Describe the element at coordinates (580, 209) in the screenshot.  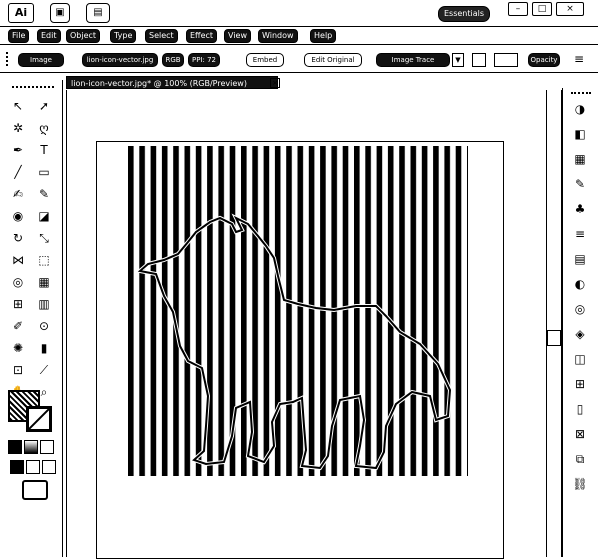
I see `symbols-icon: ♣` at that location.